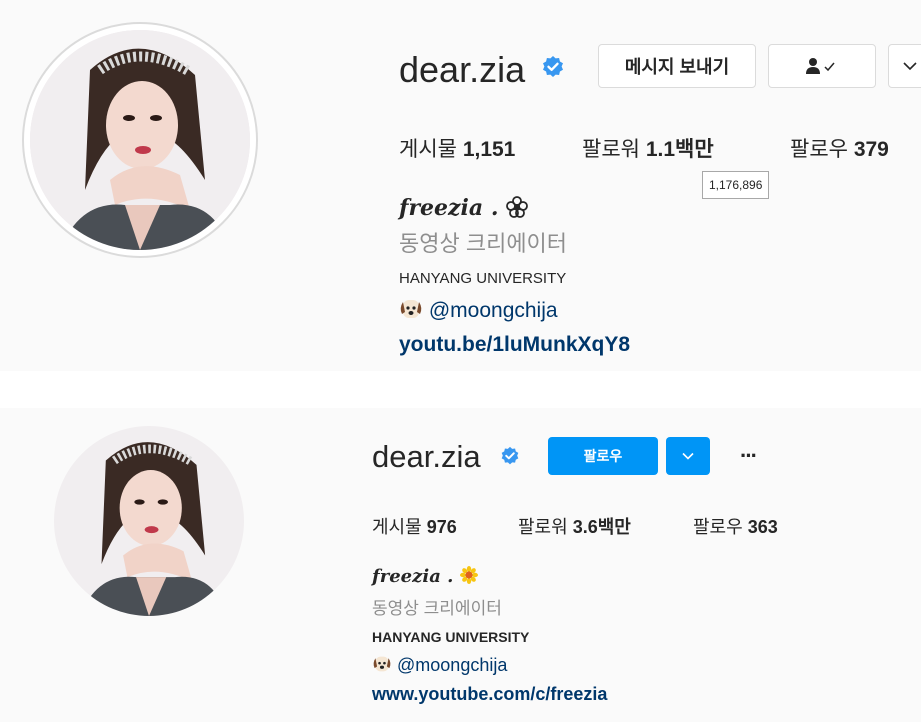 The width and height of the screenshot is (921, 722). What do you see at coordinates (517, 207) in the screenshot?
I see `flower-icon` at bounding box center [517, 207].